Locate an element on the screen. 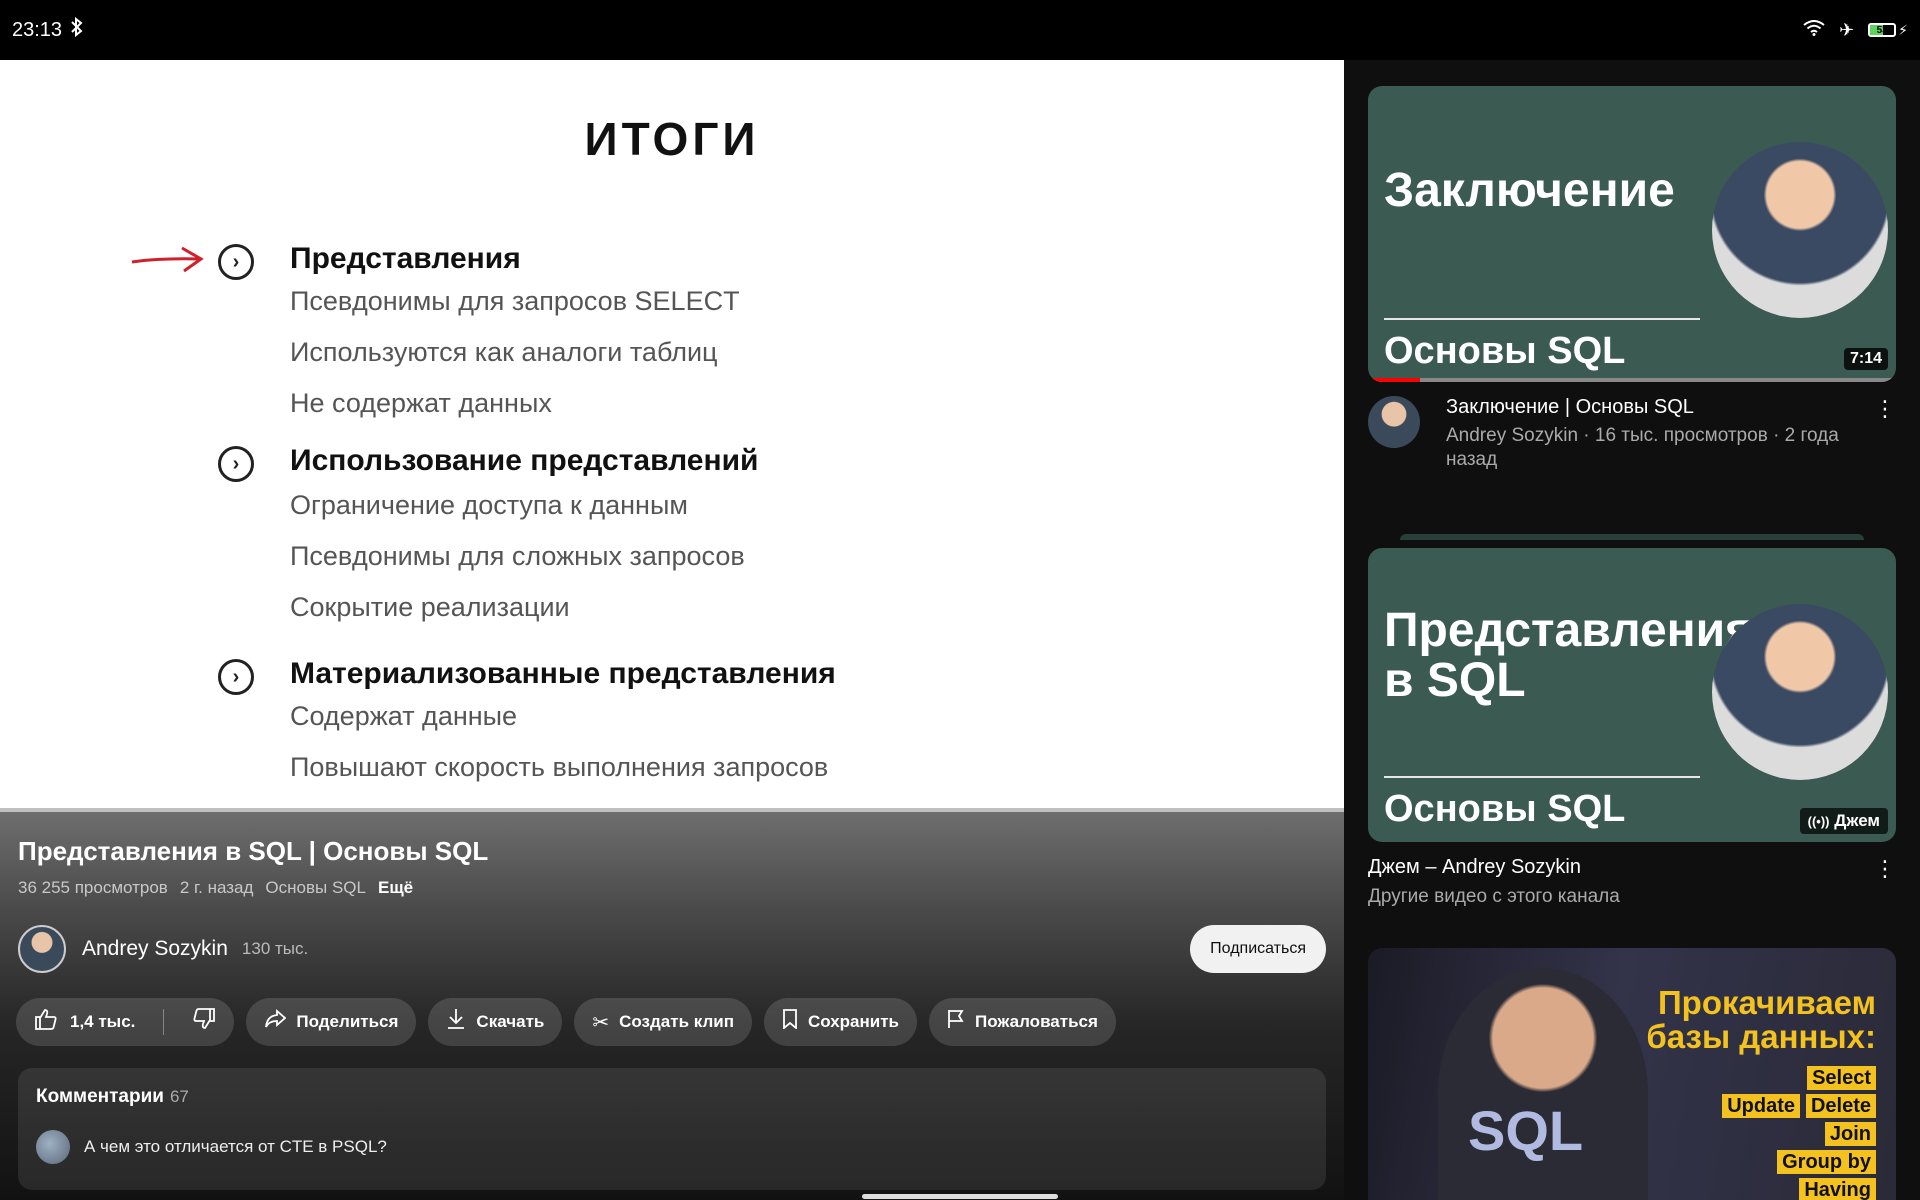 This screenshot has height=1200, width=1920. channel-row: Andrey Sozykin 130 тыс. Подписаться is located at coordinates (672, 949).